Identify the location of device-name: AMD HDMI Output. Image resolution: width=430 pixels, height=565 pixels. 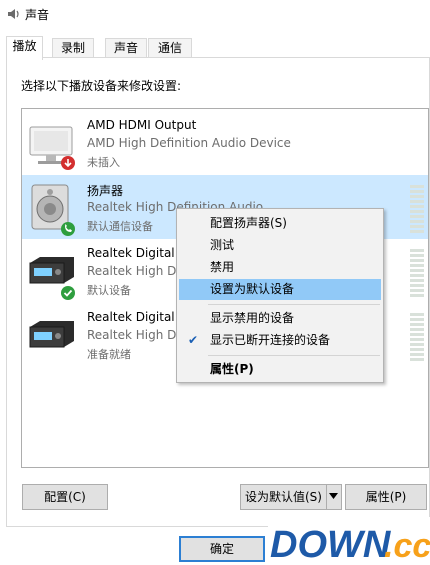
(142, 125).